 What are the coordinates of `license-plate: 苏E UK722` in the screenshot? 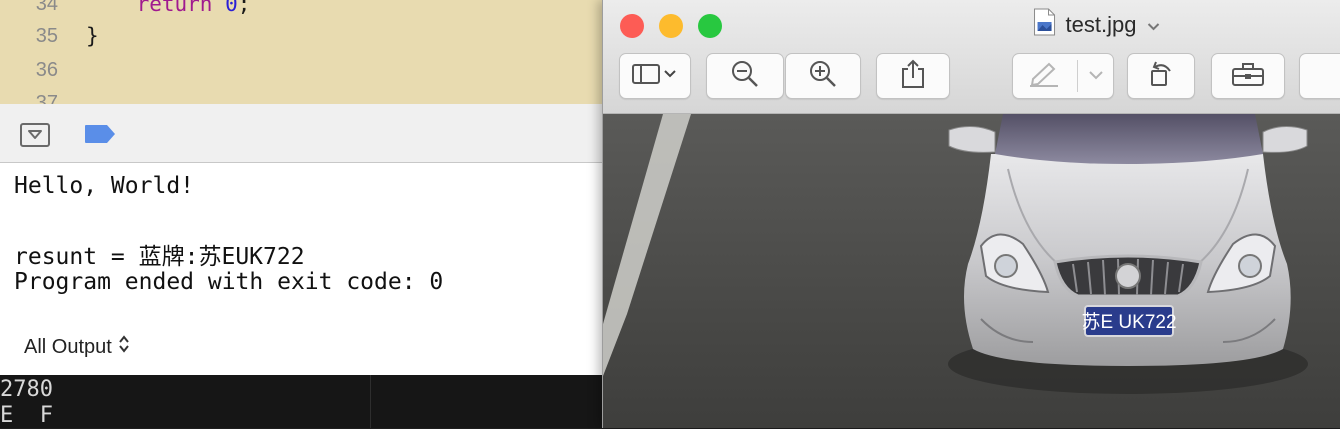 It's located at (1129, 321).